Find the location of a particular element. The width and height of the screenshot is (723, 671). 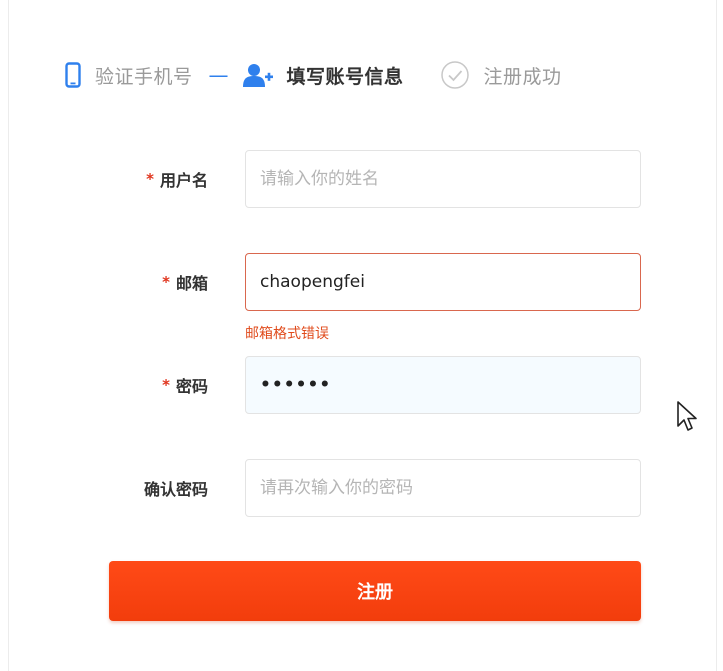

email-row: * 邮箱 邮箱格式错误 is located at coordinates (362, 297).